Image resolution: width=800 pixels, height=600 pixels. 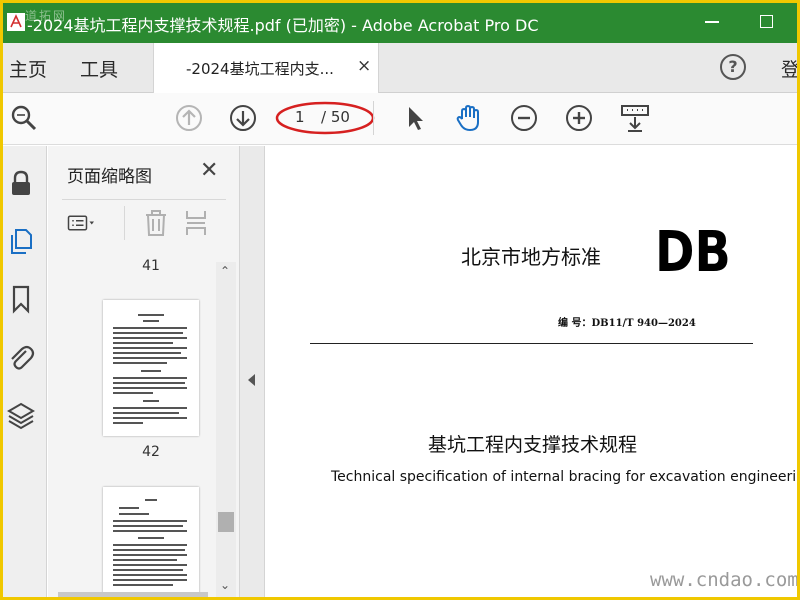 I want to click on thumbnail-page-label-42: 42, so click(x=151, y=452).